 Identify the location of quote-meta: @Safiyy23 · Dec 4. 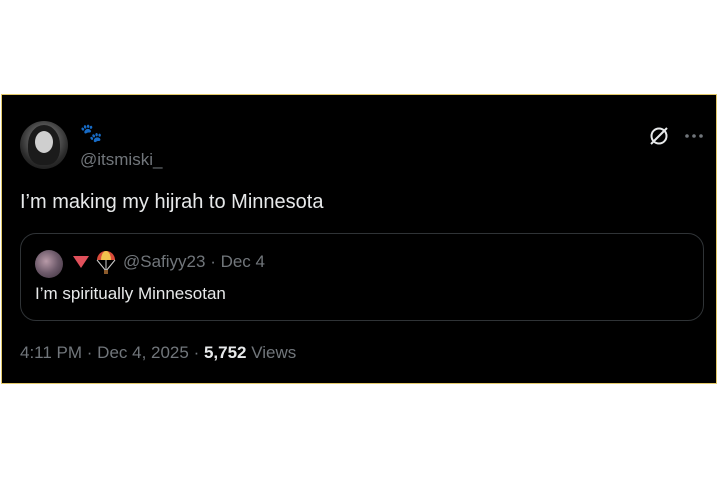
(194, 262).